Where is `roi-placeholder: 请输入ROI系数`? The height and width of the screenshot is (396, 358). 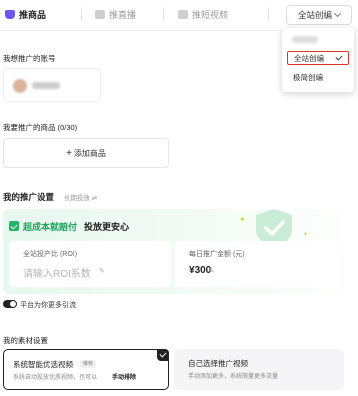 roi-placeholder: 请输入ROI系数 is located at coordinates (57, 274).